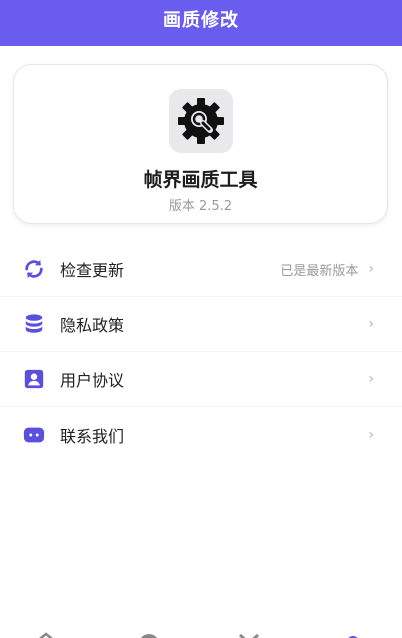  Describe the element at coordinates (201, 269) in the screenshot. I see `menu-item-check-update: 检查更新 已是最新版本 ›` at that location.